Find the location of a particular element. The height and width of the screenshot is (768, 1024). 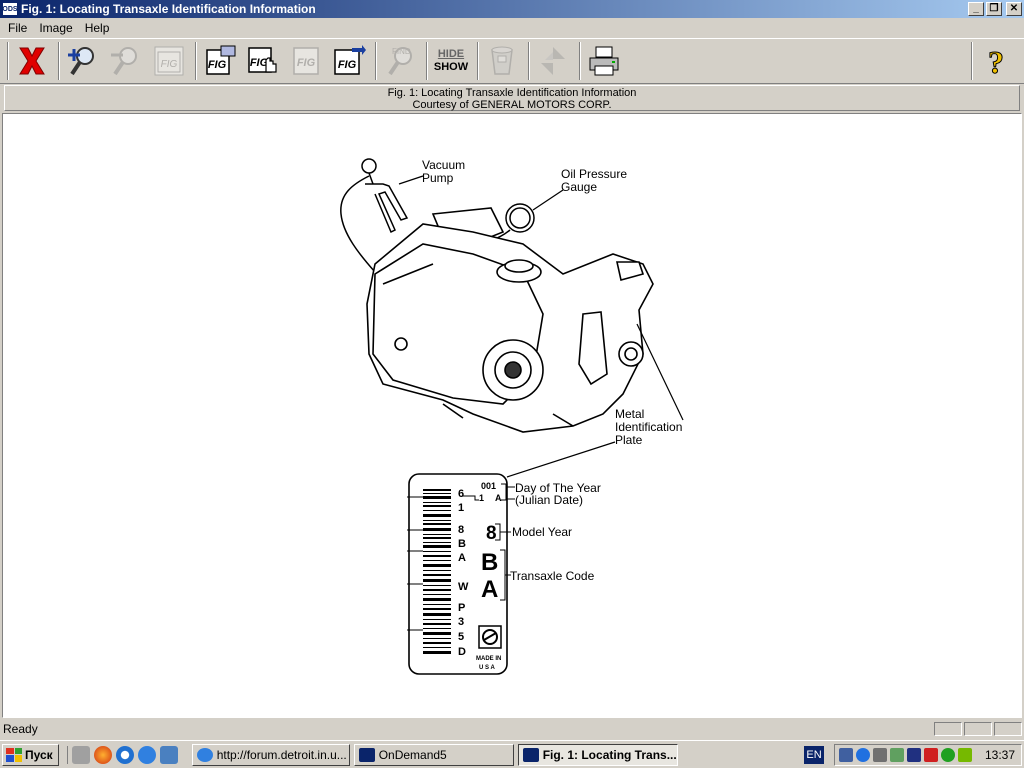

power-icon is located at coordinates (863, 755).